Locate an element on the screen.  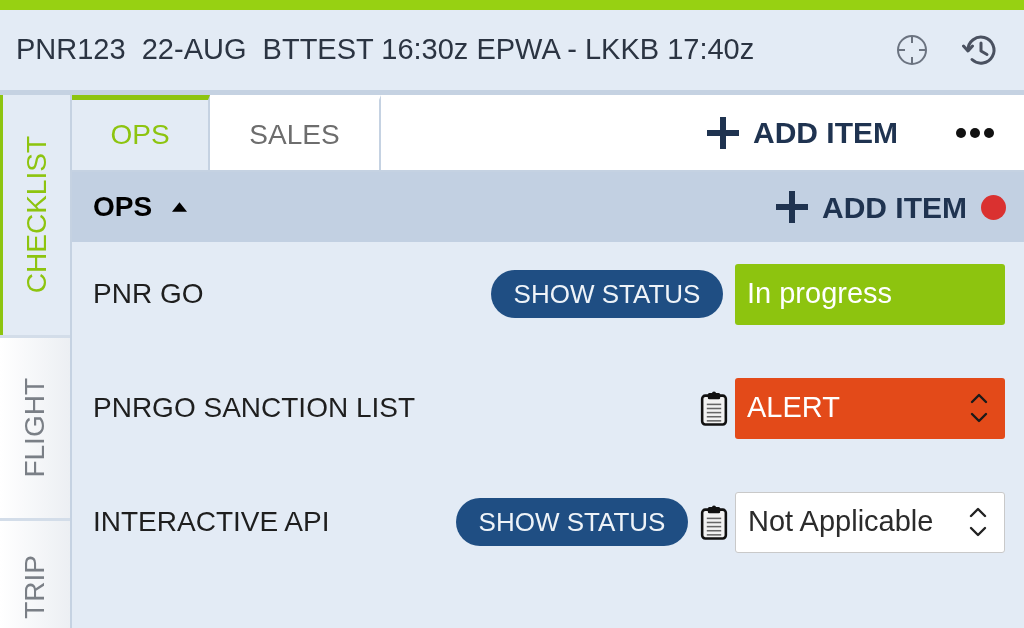
status-select: Not Applicable is located at coordinates (870, 522).